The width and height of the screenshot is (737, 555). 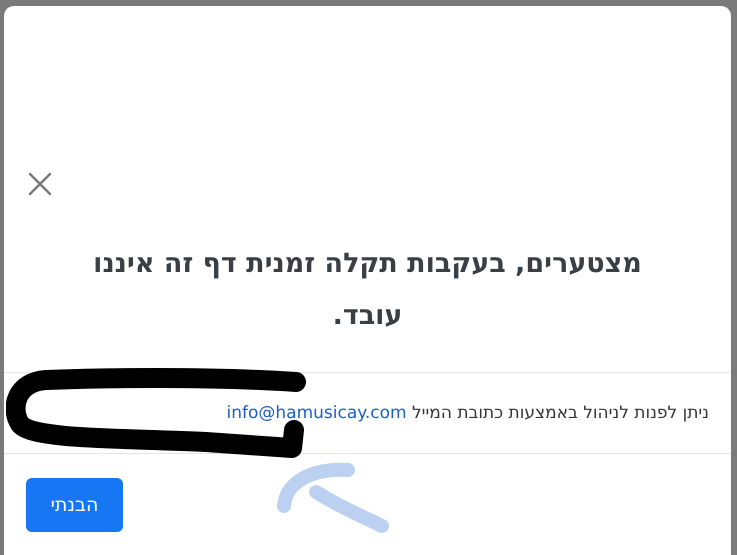 What do you see at coordinates (74, 505) in the screenshot?
I see `ok-button: הבנתי` at bounding box center [74, 505].